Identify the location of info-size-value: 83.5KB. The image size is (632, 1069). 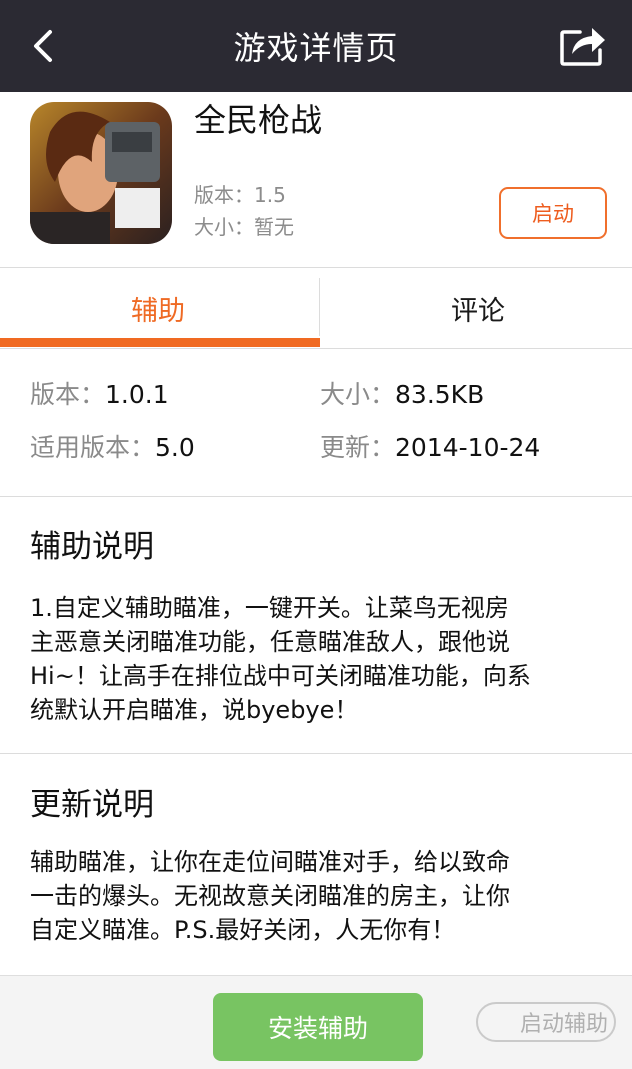
(440, 394).